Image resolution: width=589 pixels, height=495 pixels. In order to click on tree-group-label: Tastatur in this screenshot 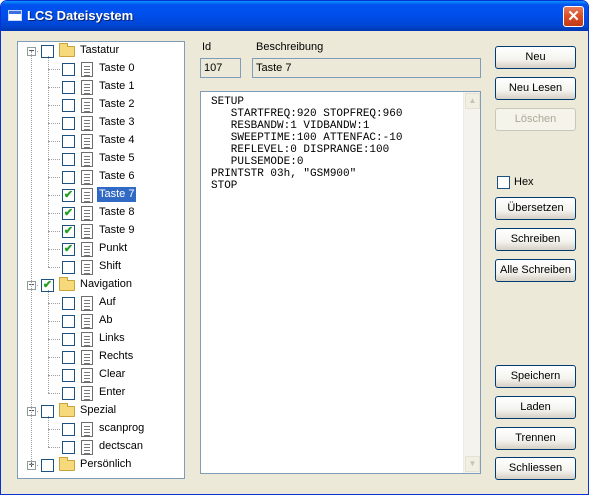, I will do `click(99, 50)`.